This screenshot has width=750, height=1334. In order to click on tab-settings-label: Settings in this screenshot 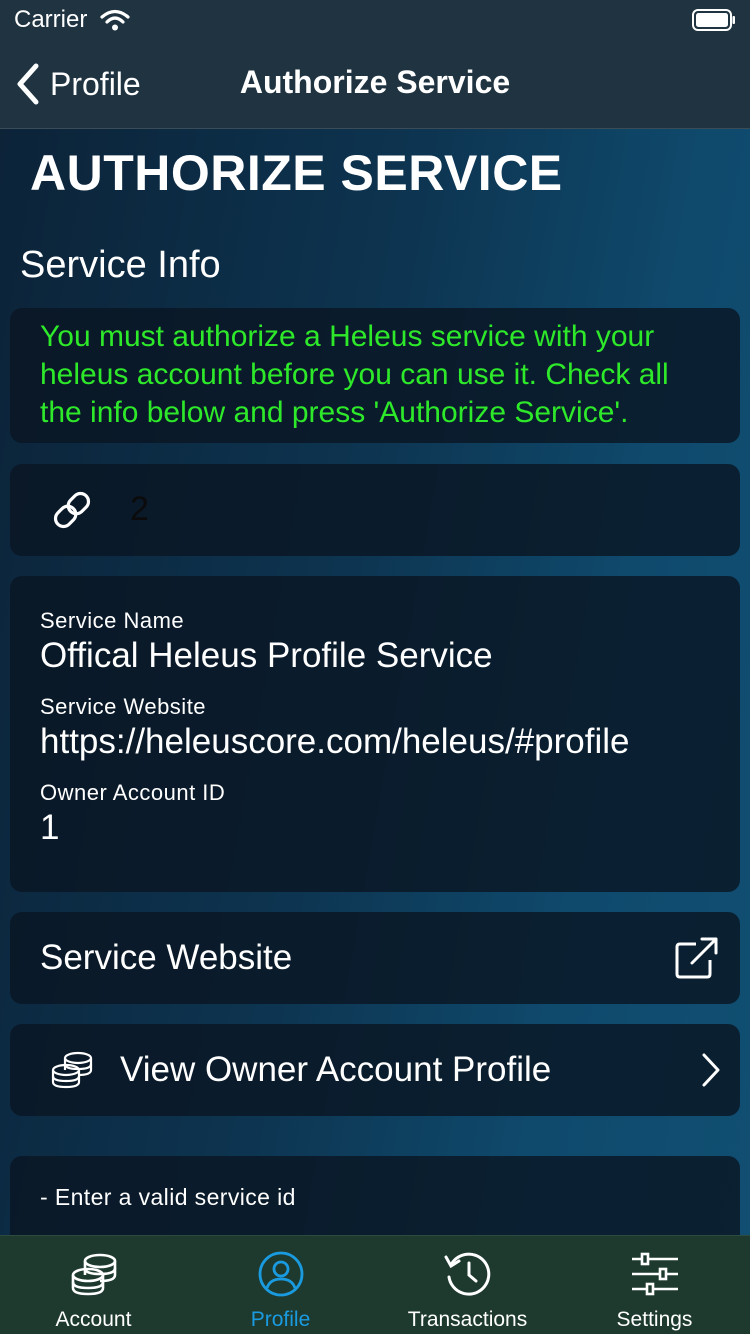, I will do `click(654, 1319)`.